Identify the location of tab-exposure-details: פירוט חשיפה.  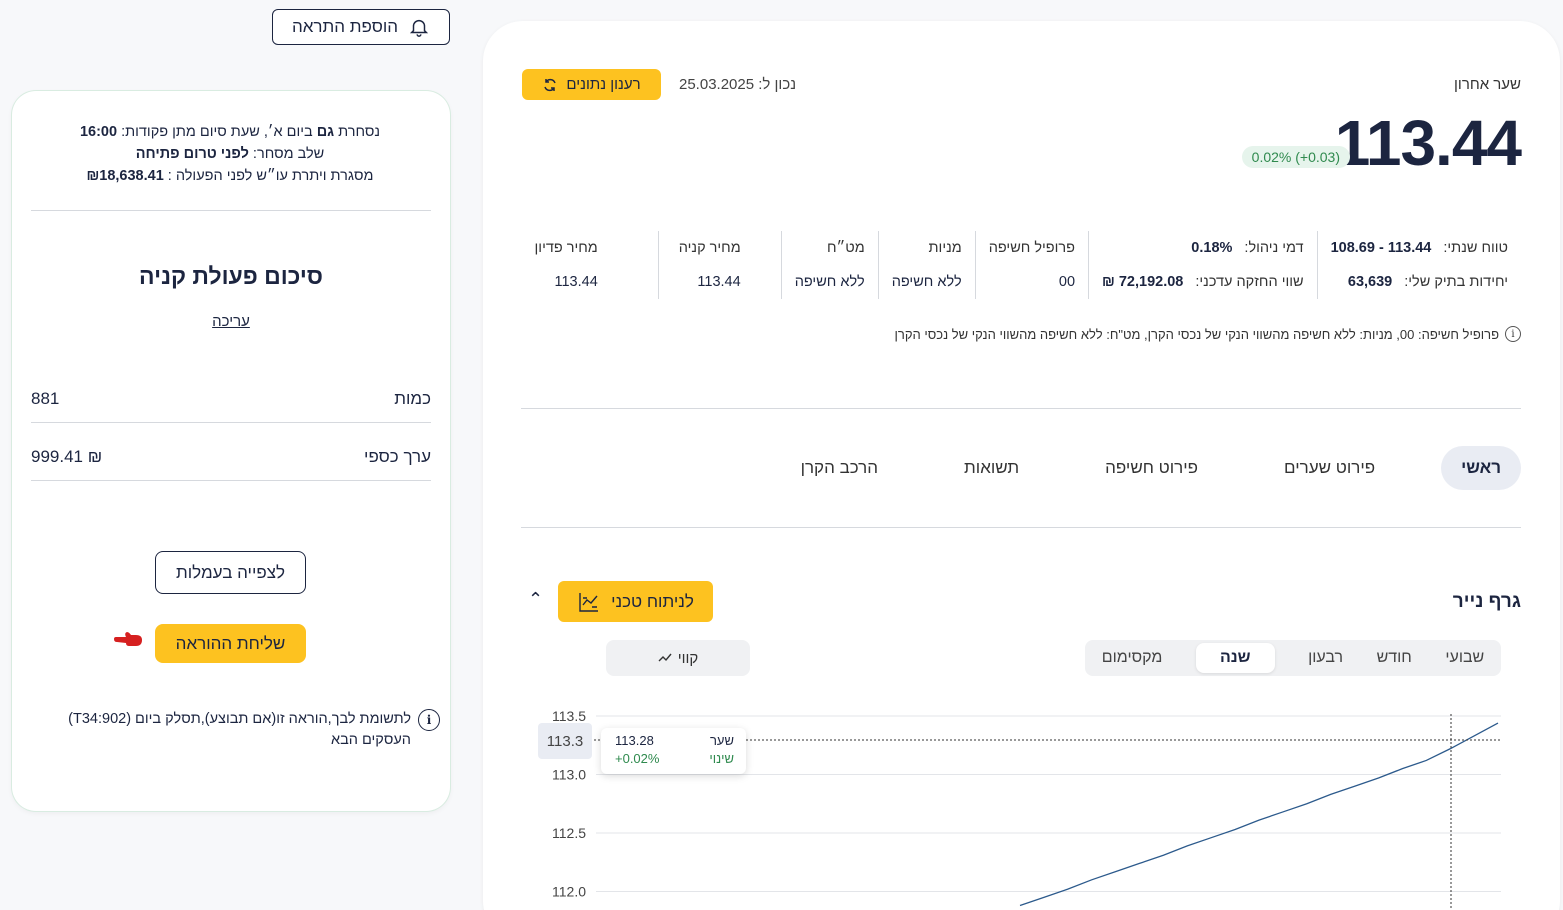
(1151, 468).